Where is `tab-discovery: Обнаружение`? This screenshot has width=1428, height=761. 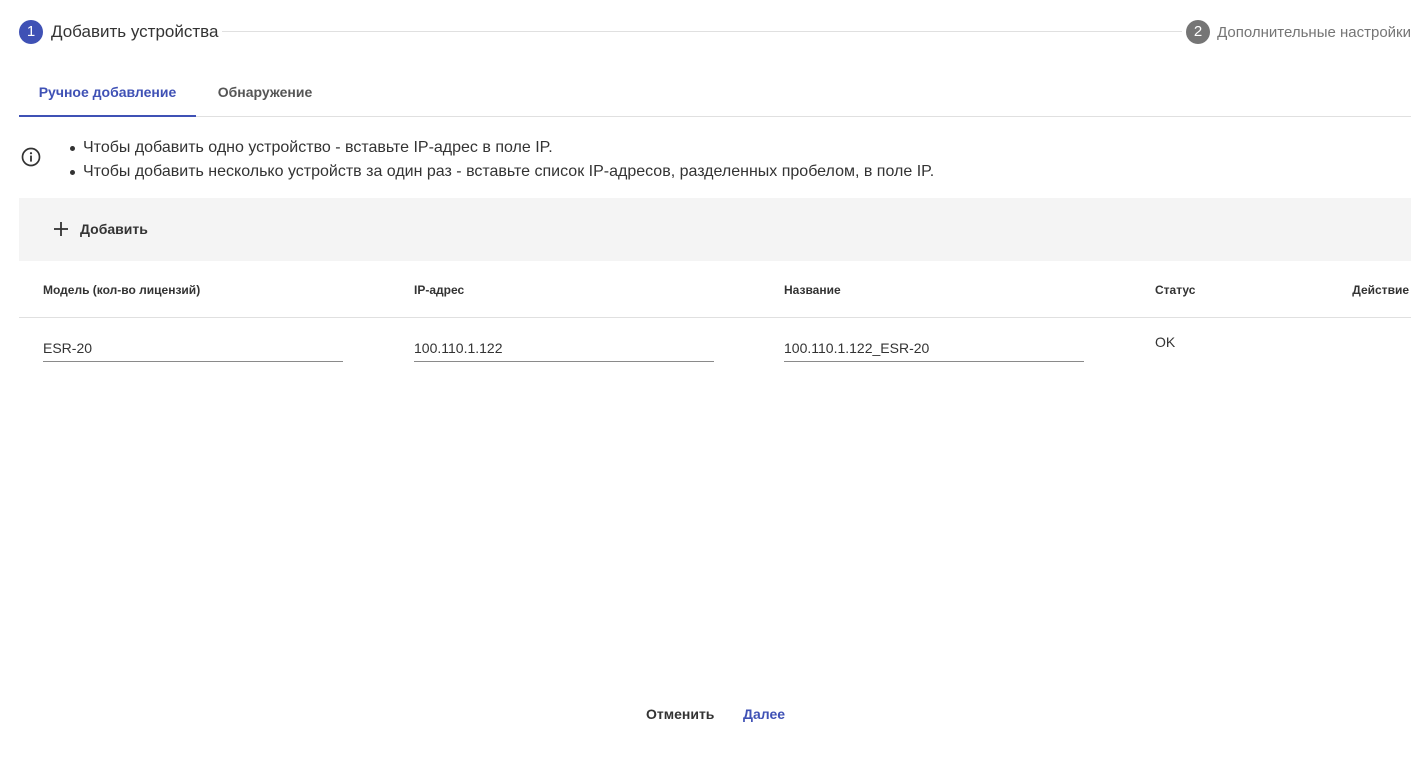
tab-discovery: Обнаружение is located at coordinates (265, 92).